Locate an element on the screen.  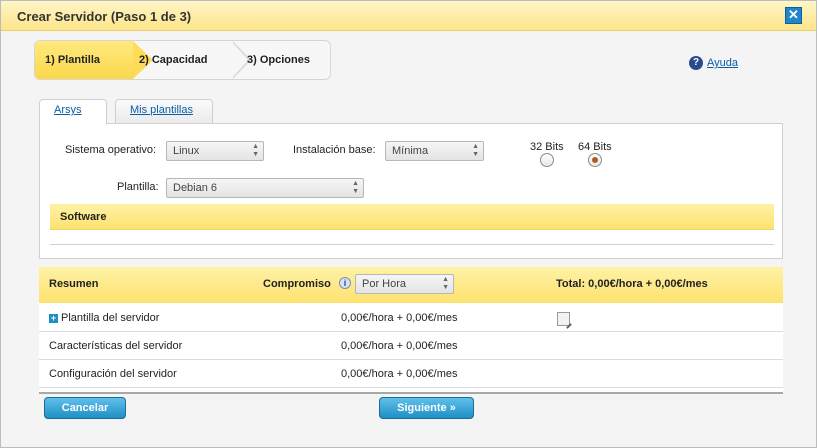
base-install-label: Instalación base: is located at coordinates (334, 150).